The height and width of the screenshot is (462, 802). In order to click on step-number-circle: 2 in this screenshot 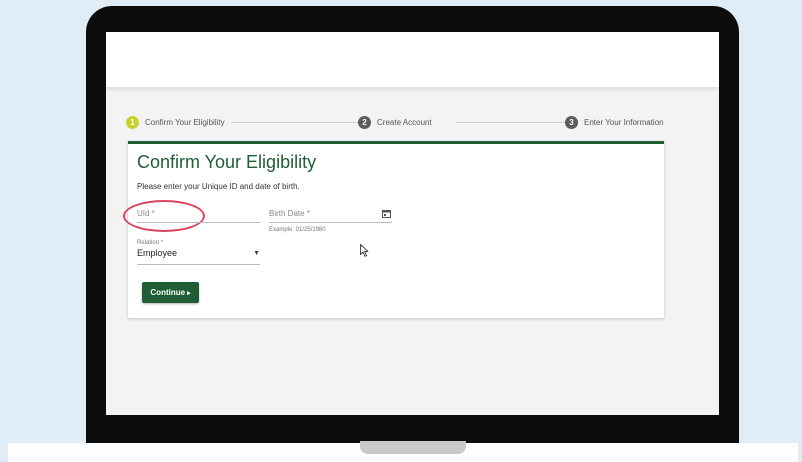, I will do `click(364, 122)`.